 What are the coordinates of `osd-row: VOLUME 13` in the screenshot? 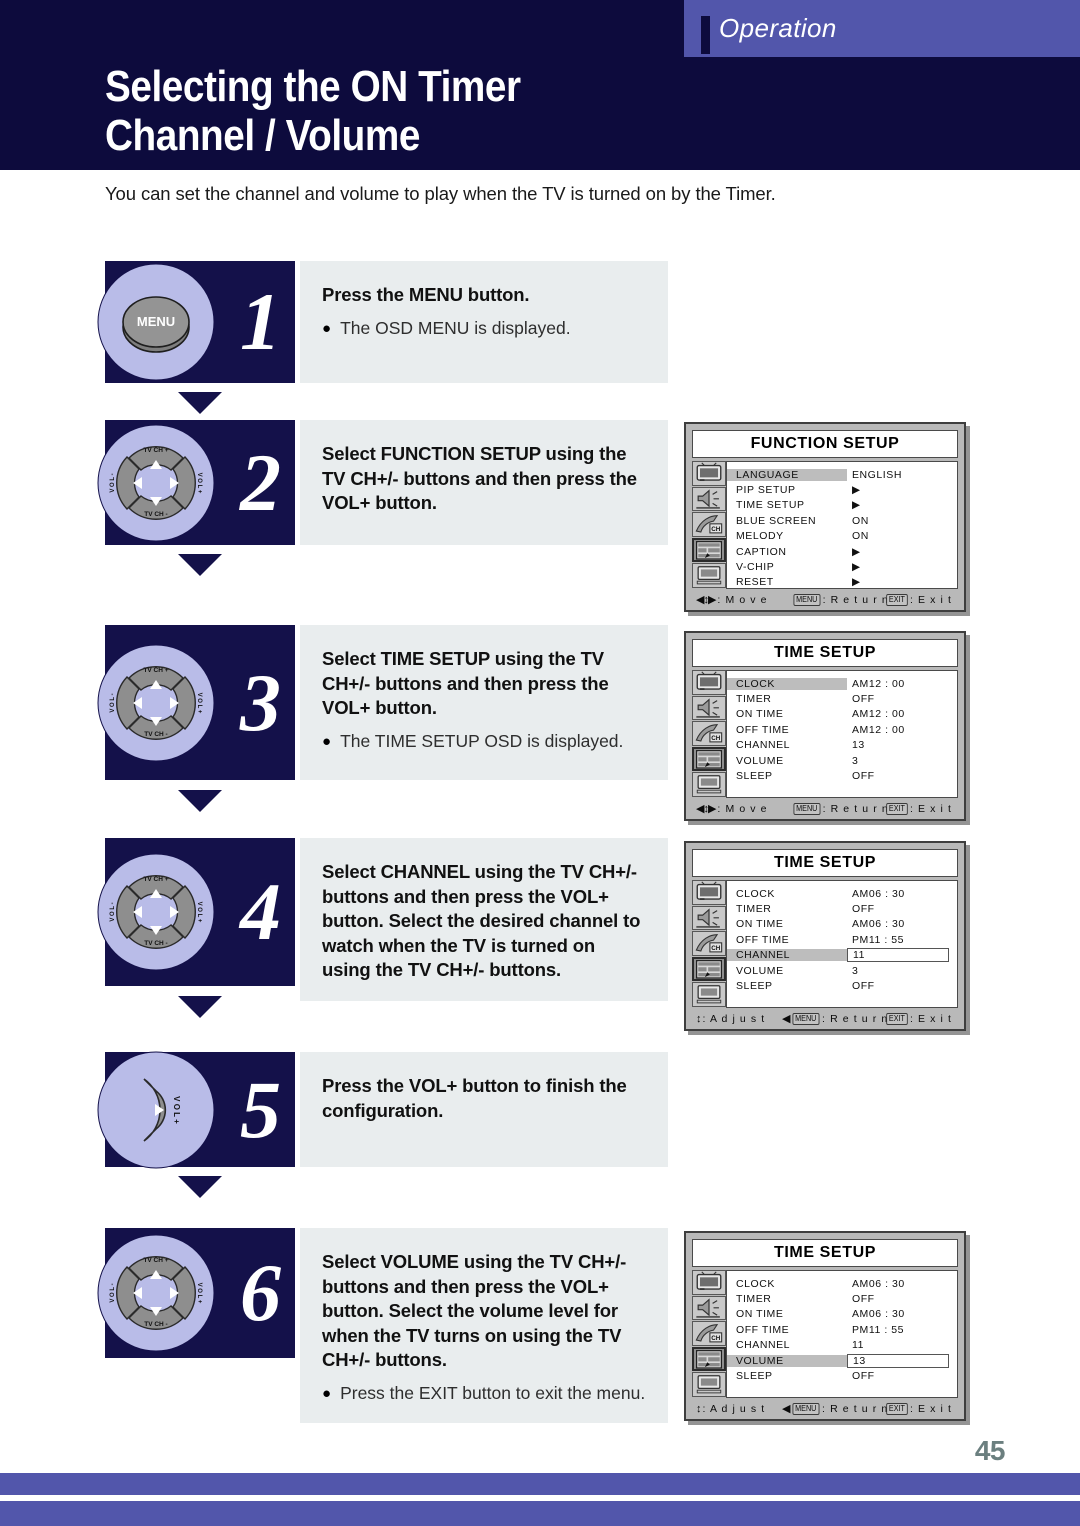 It's located at (842, 1360).